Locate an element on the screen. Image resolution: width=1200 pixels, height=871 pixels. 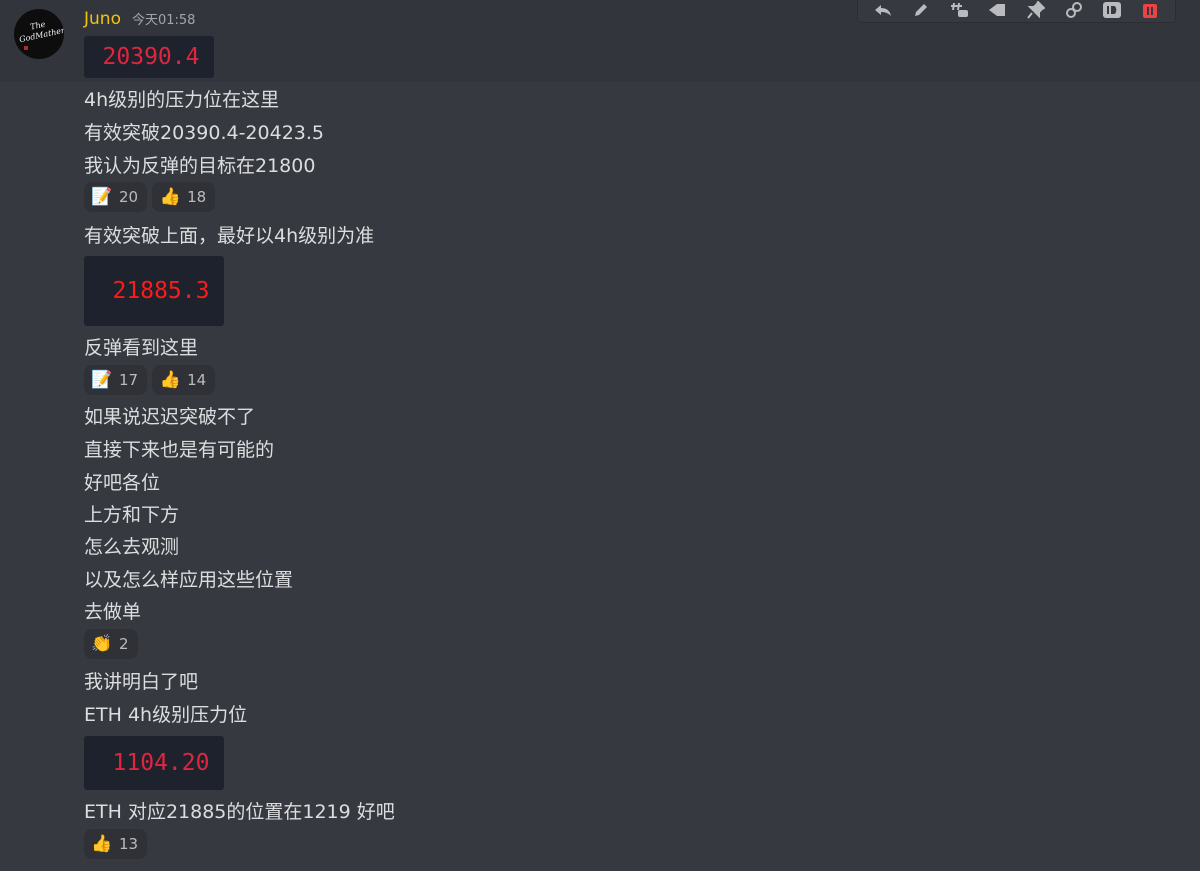
reaction-count: 13 is located at coordinates (129, 844).